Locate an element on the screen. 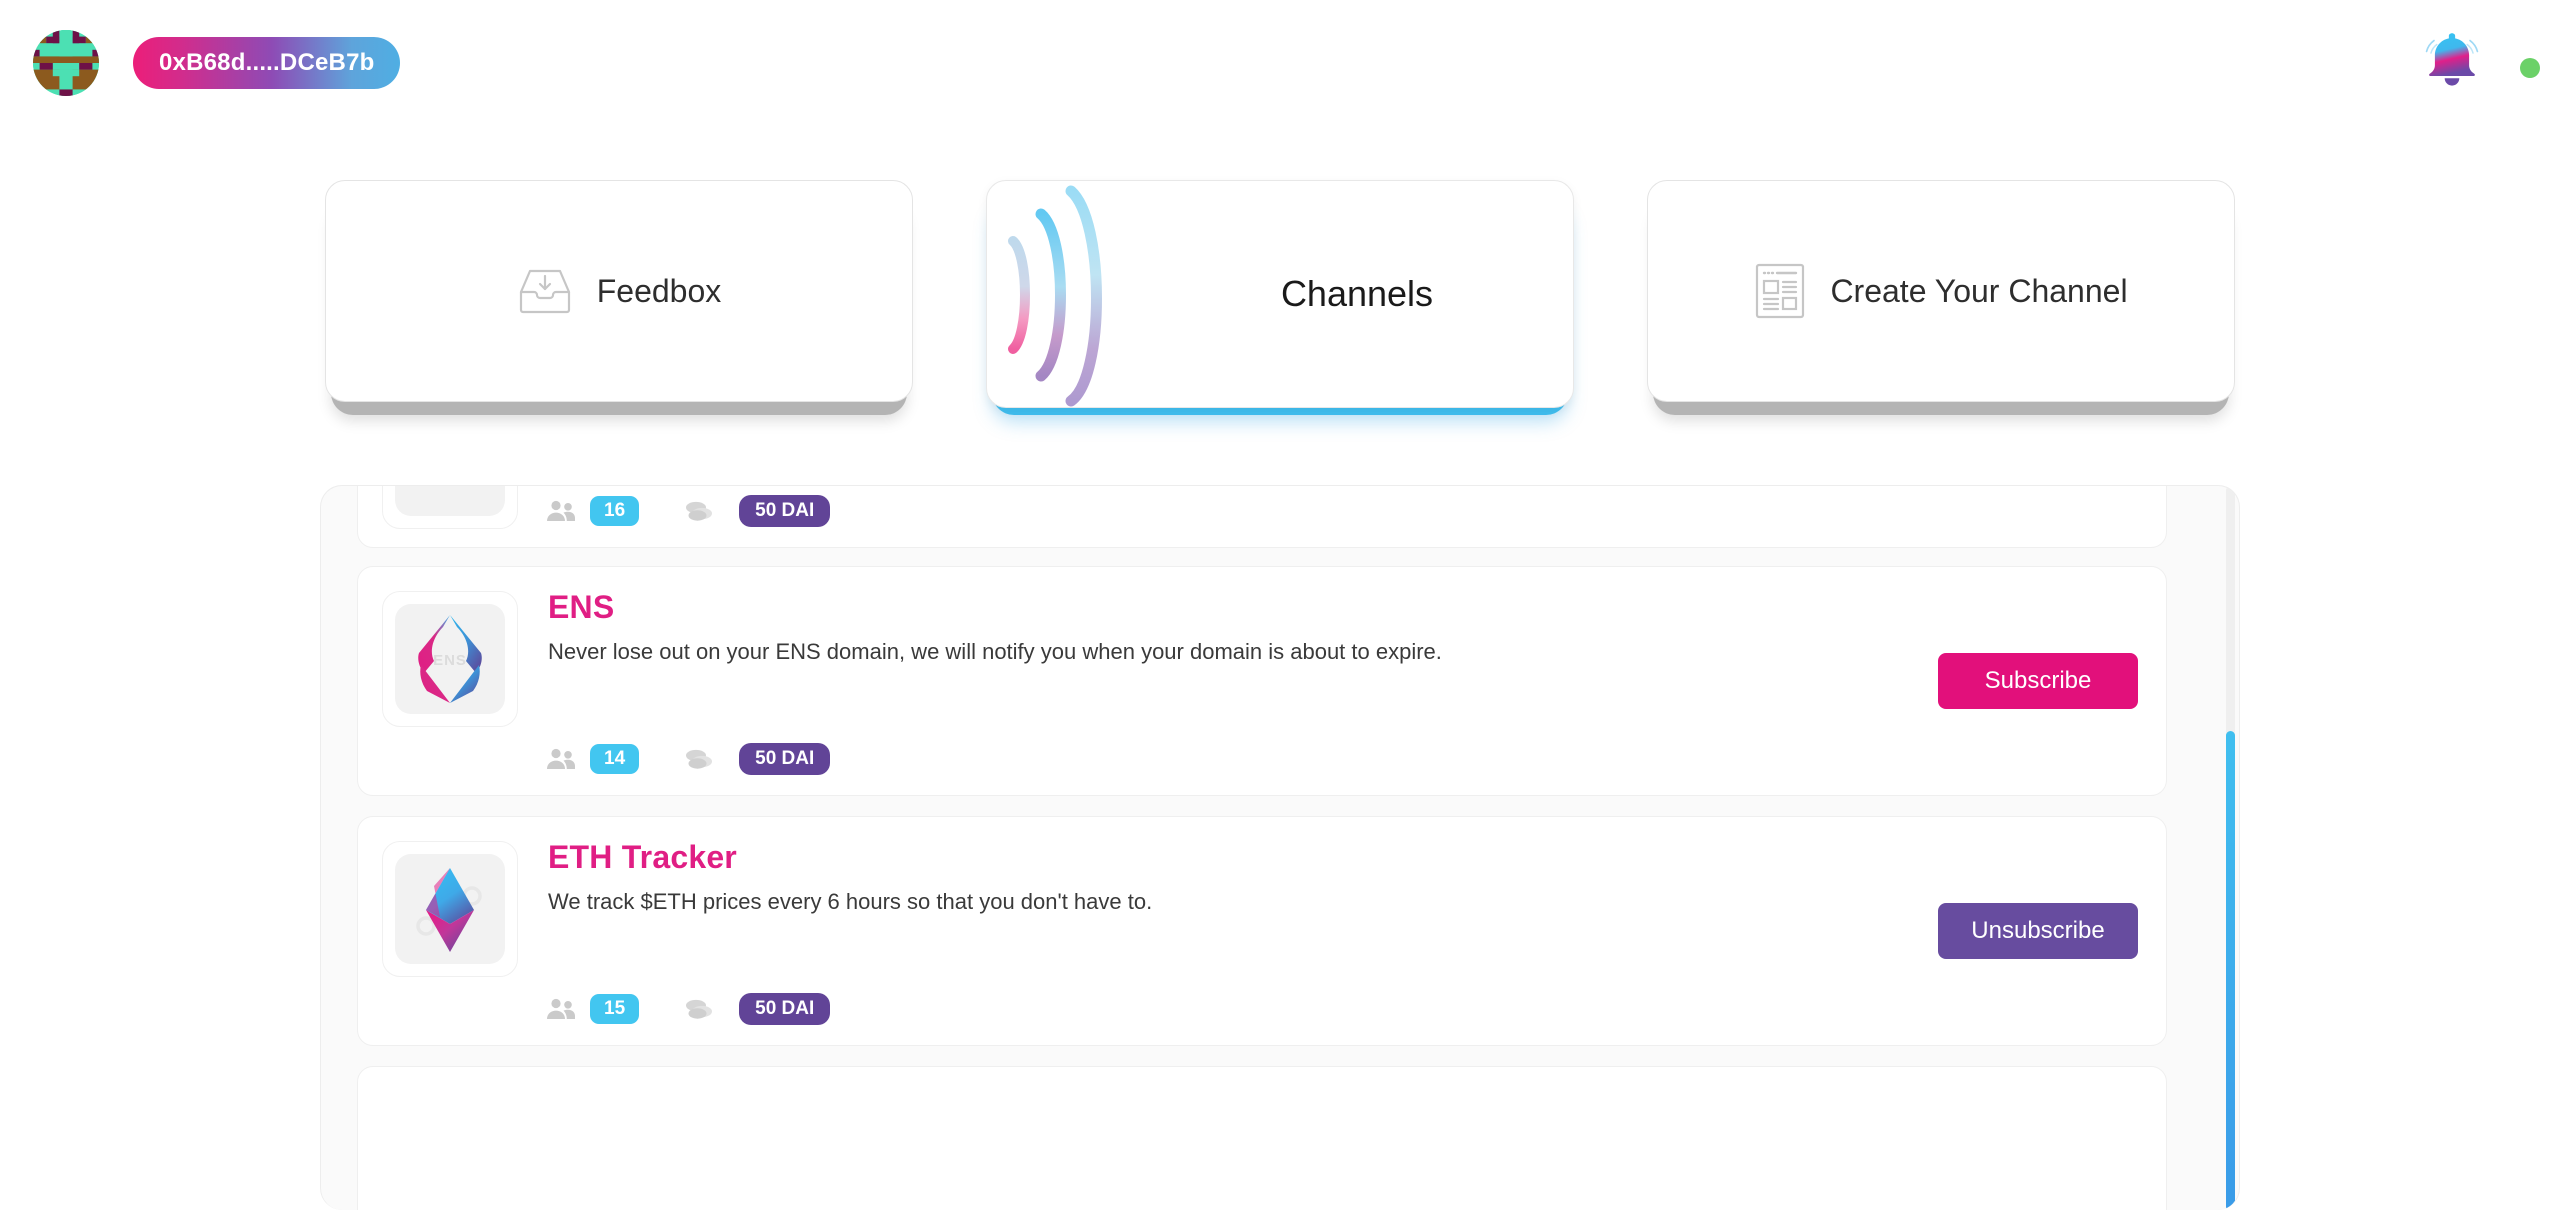  unsubscribe-button: Unsubscribe is located at coordinates (2038, 931).